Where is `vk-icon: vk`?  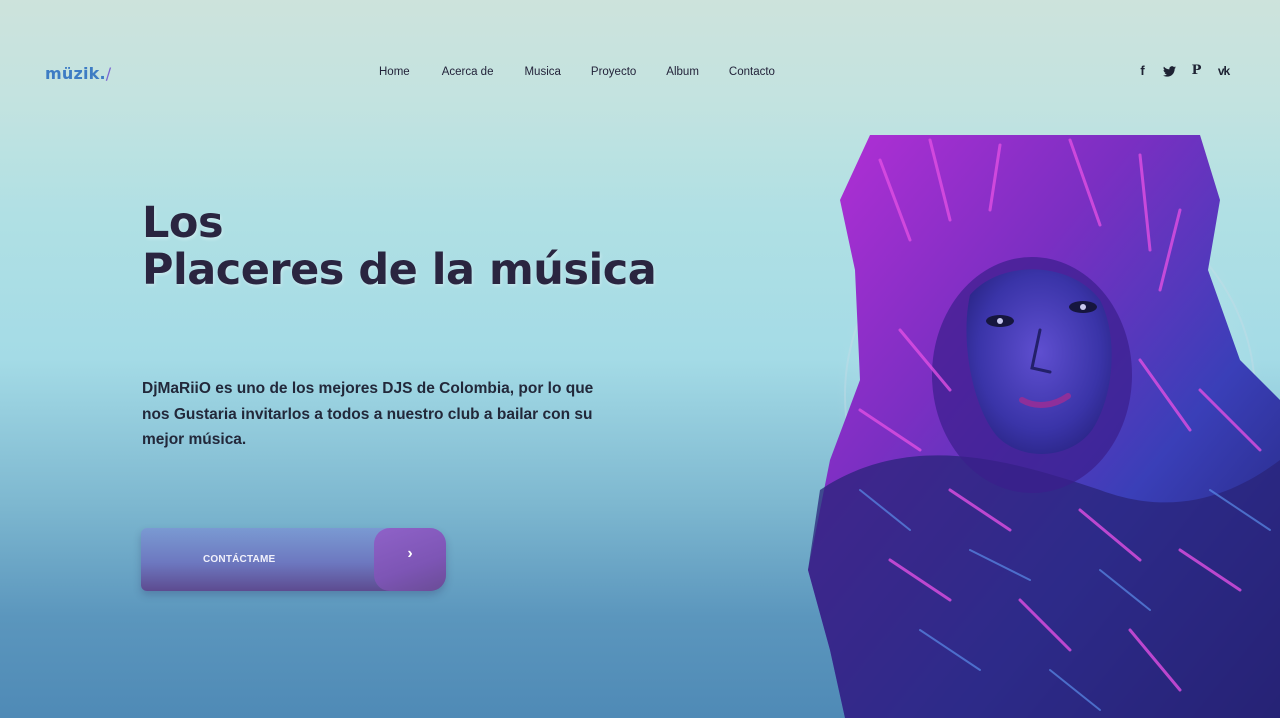
vk-icon: vk is located at coordinates (1223, 71).